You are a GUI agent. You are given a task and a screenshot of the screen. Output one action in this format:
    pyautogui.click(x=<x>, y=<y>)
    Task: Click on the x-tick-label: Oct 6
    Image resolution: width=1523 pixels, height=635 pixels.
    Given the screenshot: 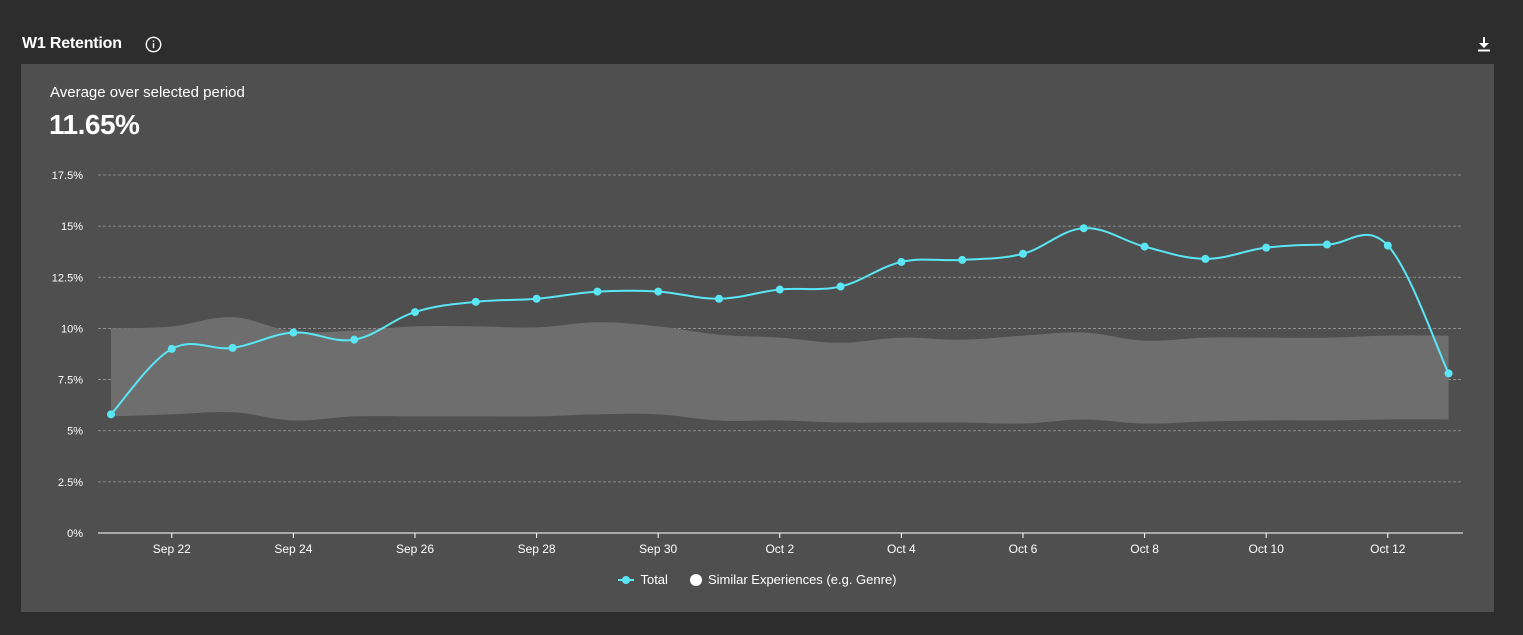 What is the action you would take?
    pyautogui.click(x=1023, y=549)
    